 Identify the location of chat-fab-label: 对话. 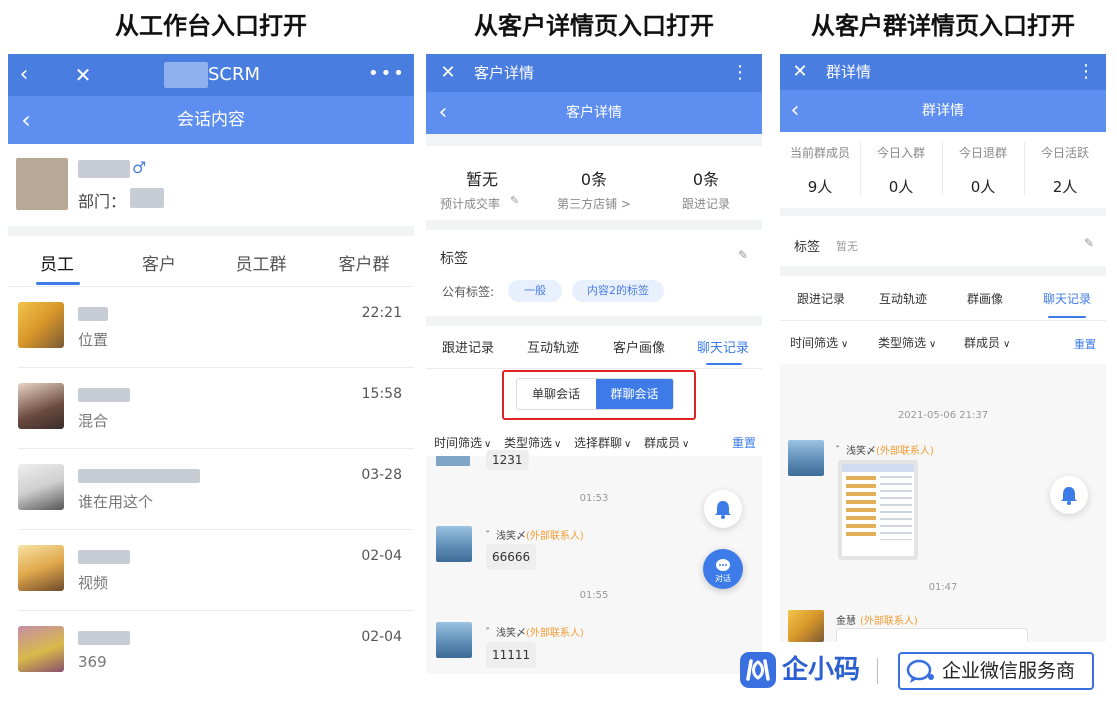
(723, 578).